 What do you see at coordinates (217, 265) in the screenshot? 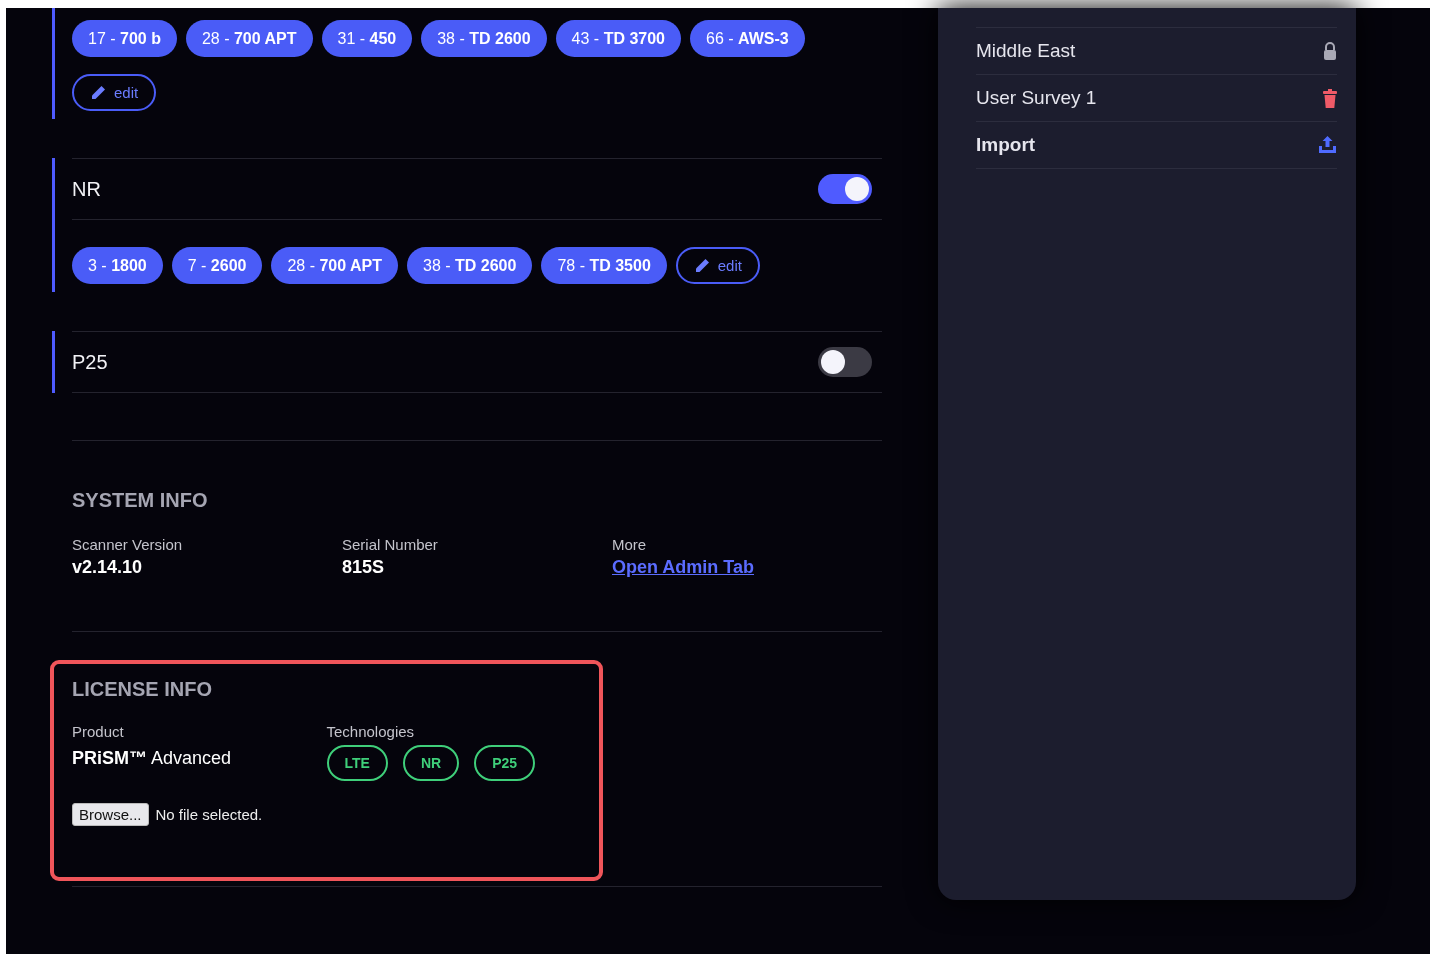
I see `band-chip: 7 - 2600` at bounding box center [217, 265].